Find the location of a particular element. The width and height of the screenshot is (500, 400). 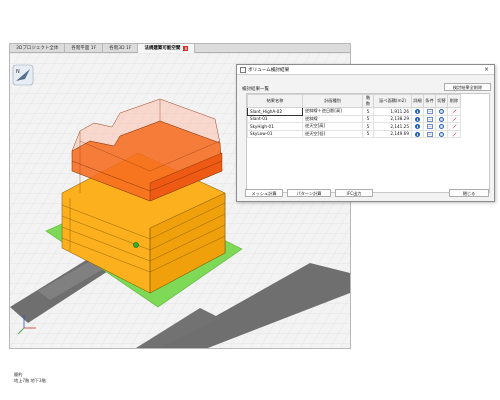

tab-label: 法規建築可能空間 is located at coordinates (162, 48).